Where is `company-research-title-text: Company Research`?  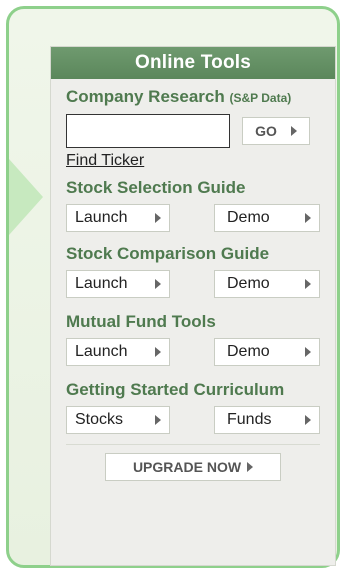
company-research-title-text: Company Research is located at coordinates (145, 96).